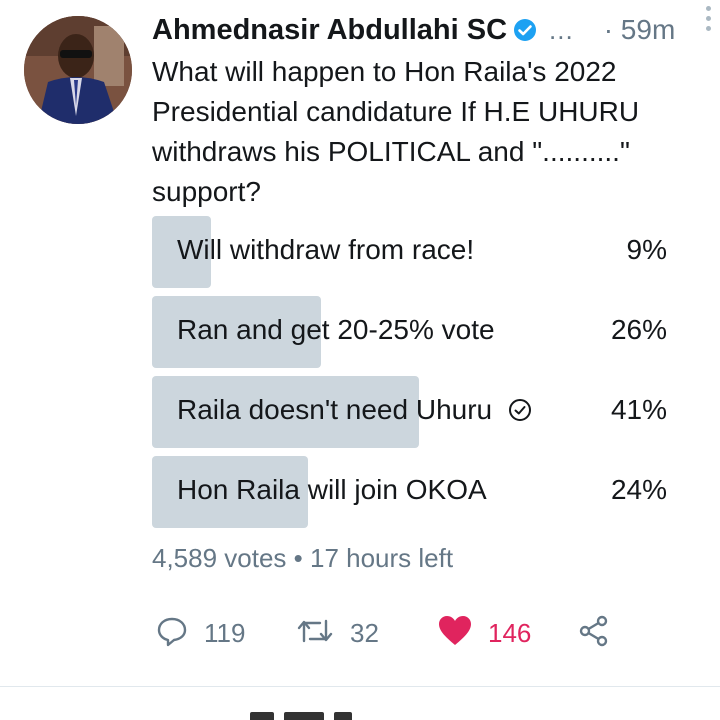 The width and height of the screenshot is (720, 720). Describe the element at coordinates (638, 329) in the screenshot. I see `poll-option-percent: 26%` at that location.